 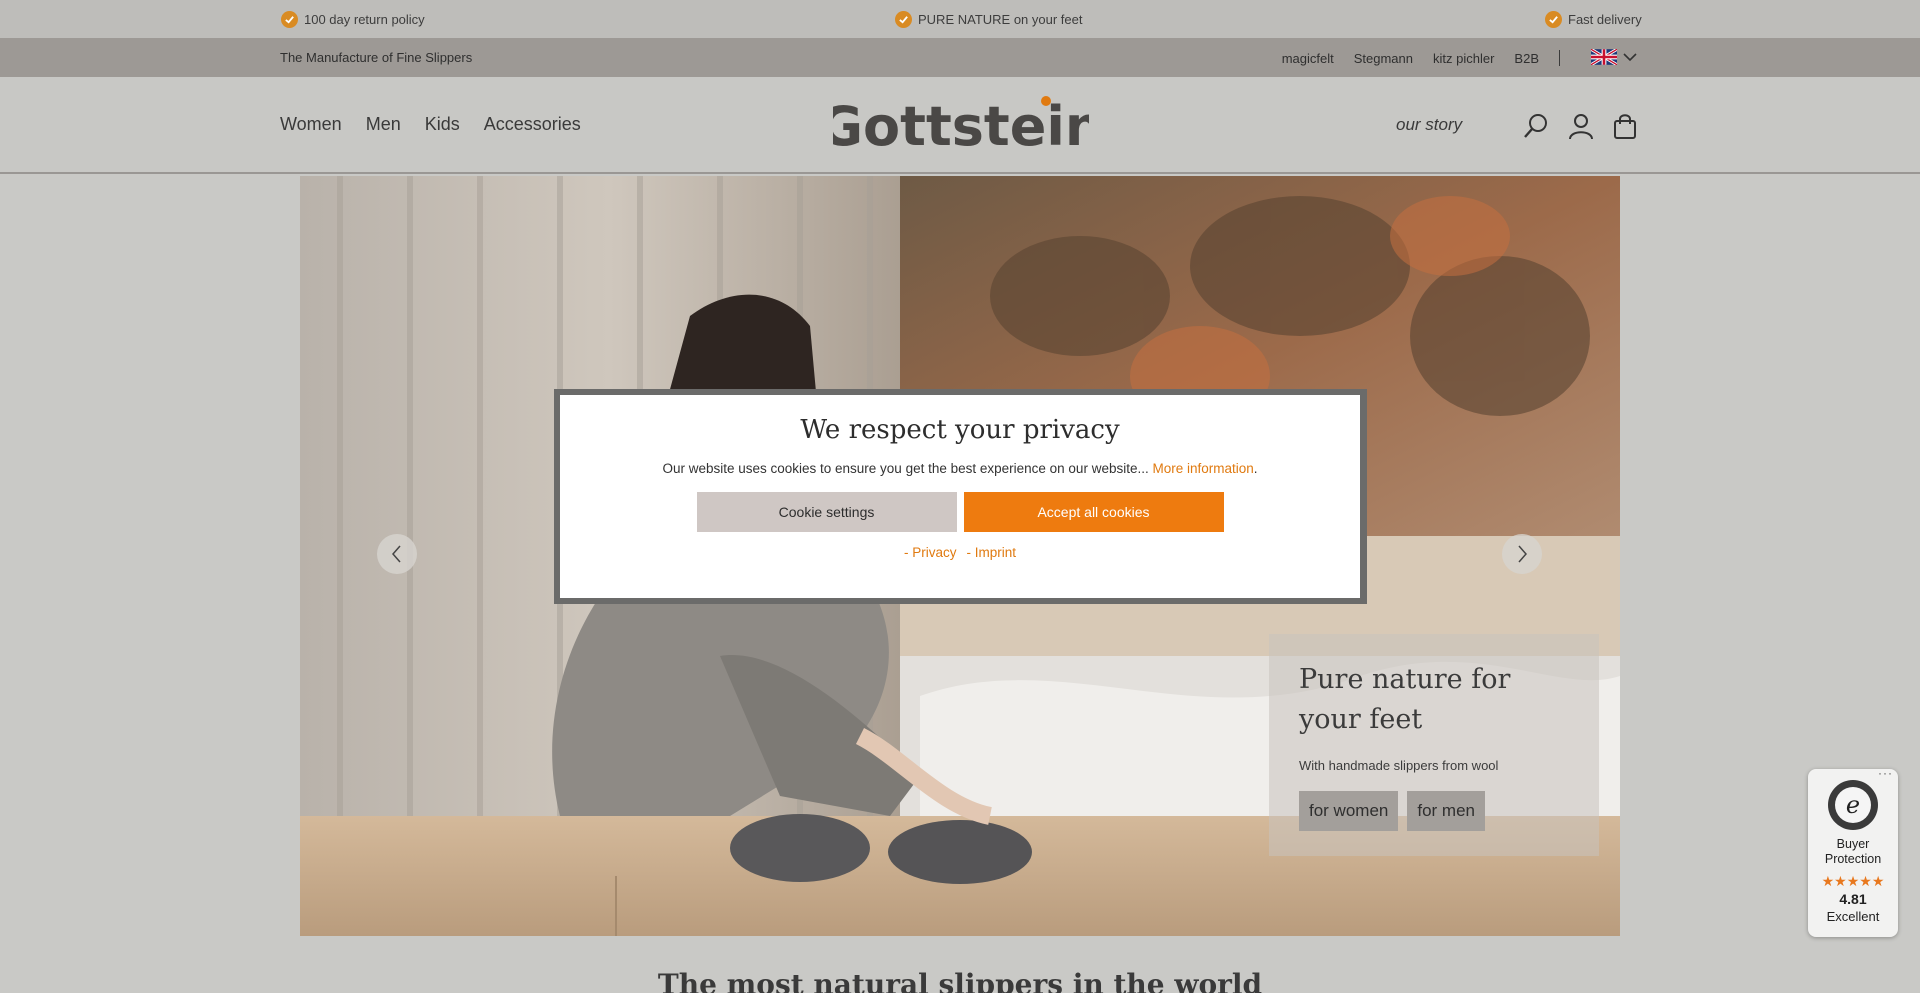 What do you see at coordinates (1093, 512) in the screenshot?
I see `accept-all-cookies-button: Accept all cookies` at bounding box center [1093, 512].